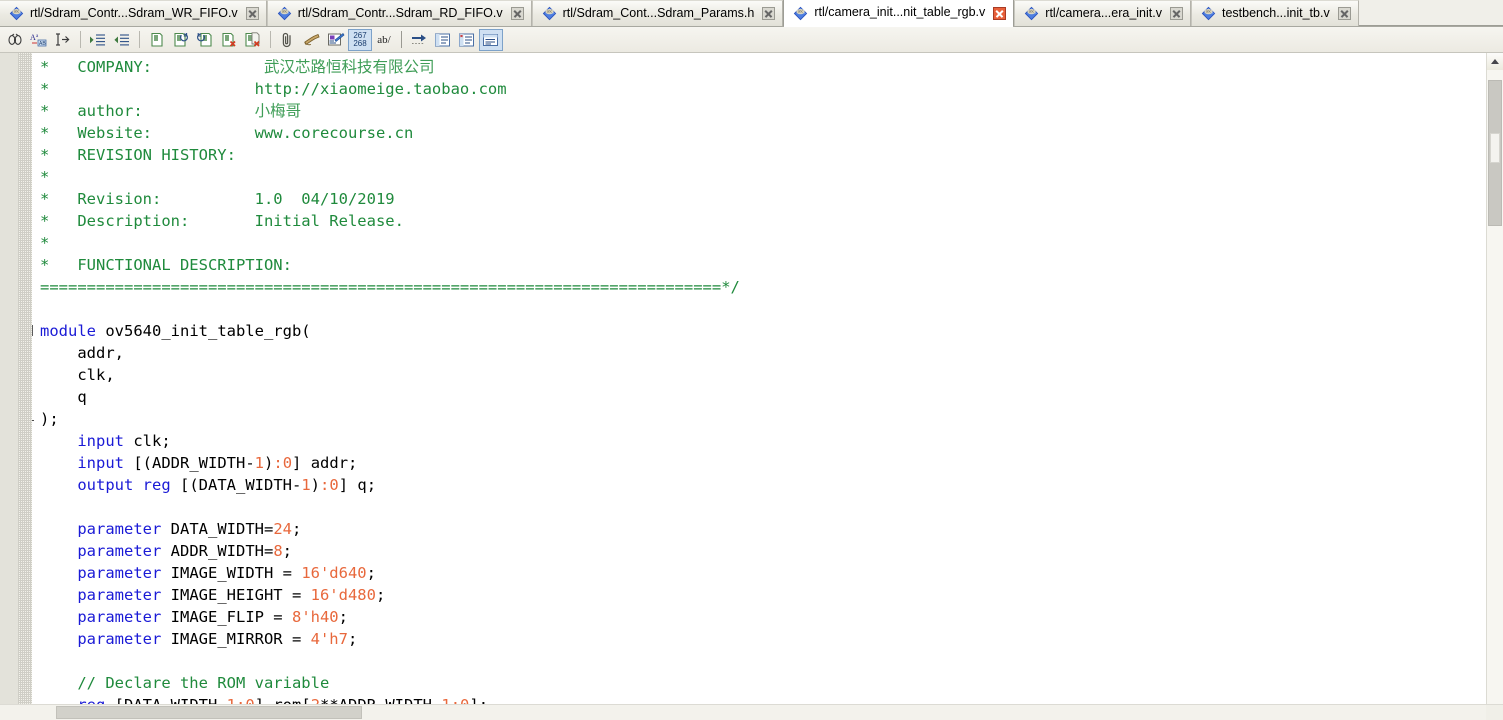  I want to click on tab-label: testbench...init_tb.v, so click(1276, 12).